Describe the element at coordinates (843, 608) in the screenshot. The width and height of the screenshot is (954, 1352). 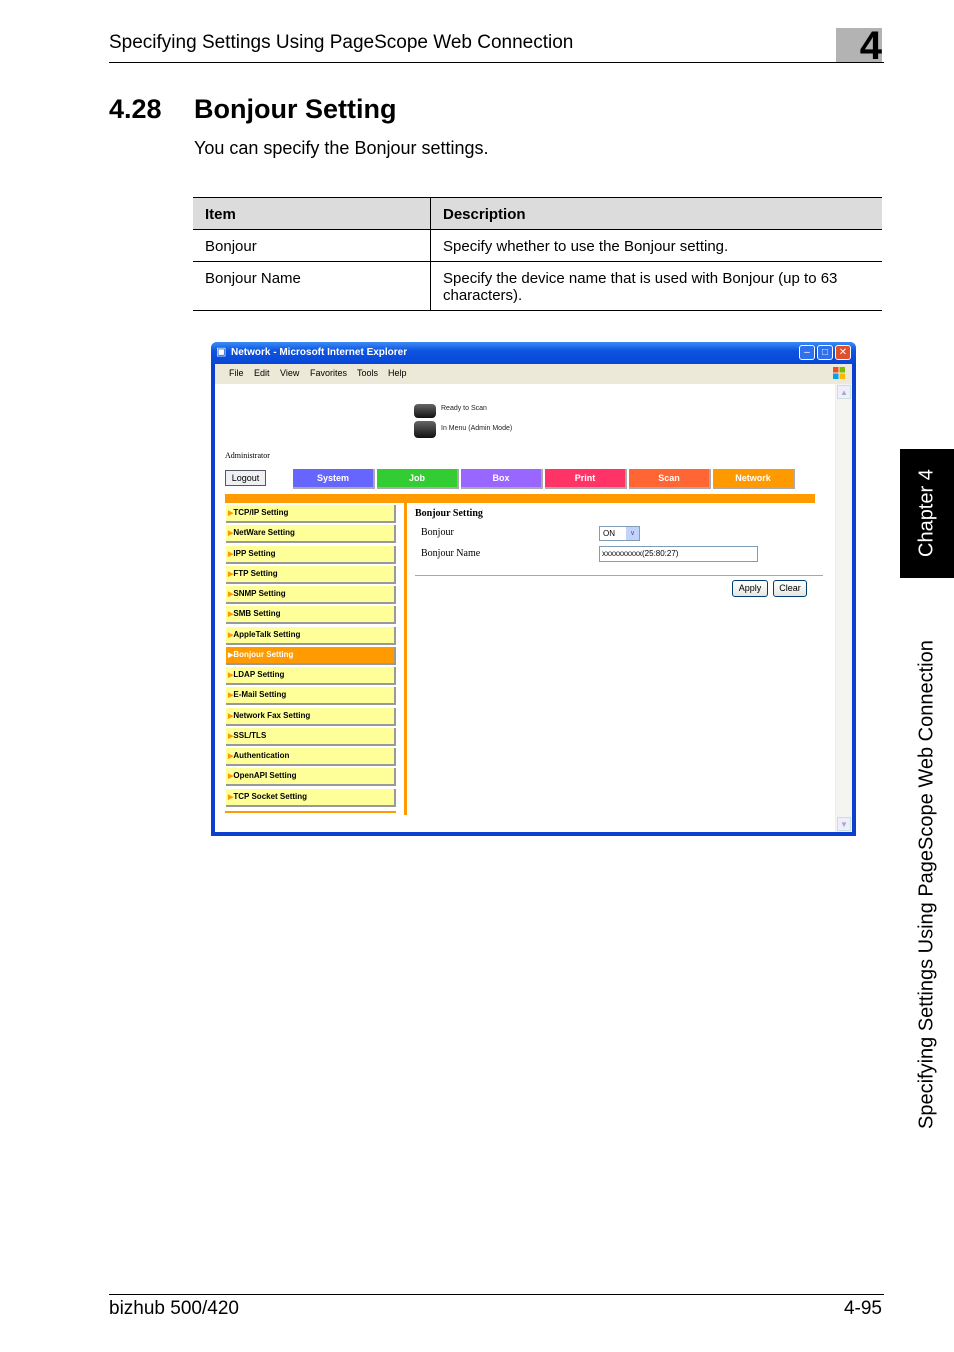
I see `vertical-scrollbar: ▲ ▼` at that location.